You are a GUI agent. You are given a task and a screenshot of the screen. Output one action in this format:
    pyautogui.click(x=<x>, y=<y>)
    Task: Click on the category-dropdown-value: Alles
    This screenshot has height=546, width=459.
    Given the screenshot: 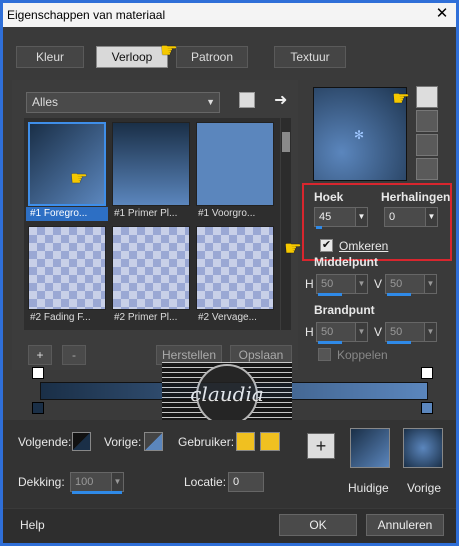 What is the action you would take?
    pyautogui.click(x=45, y=102)
    